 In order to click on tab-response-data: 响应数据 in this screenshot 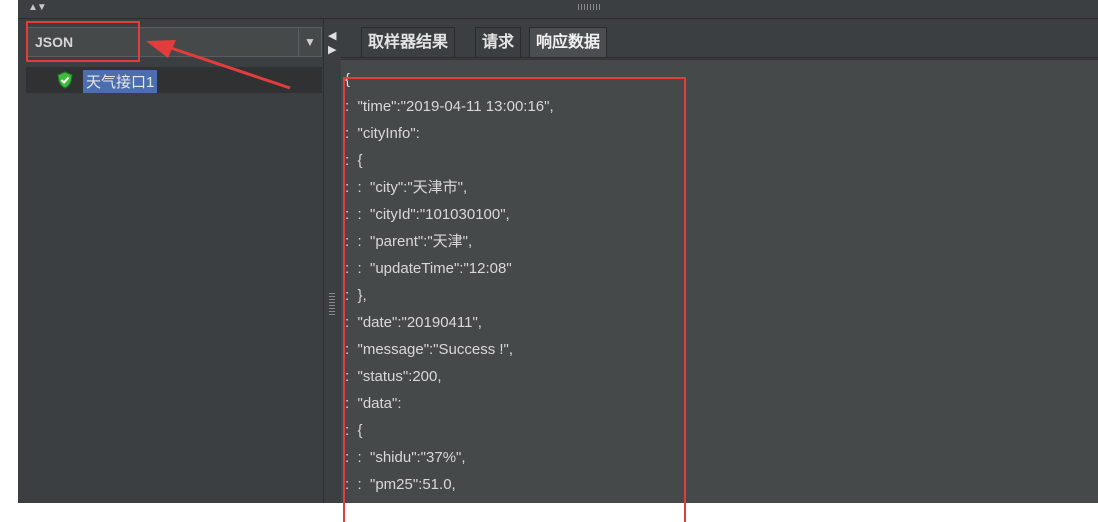, I will do `click(568, 42)`.